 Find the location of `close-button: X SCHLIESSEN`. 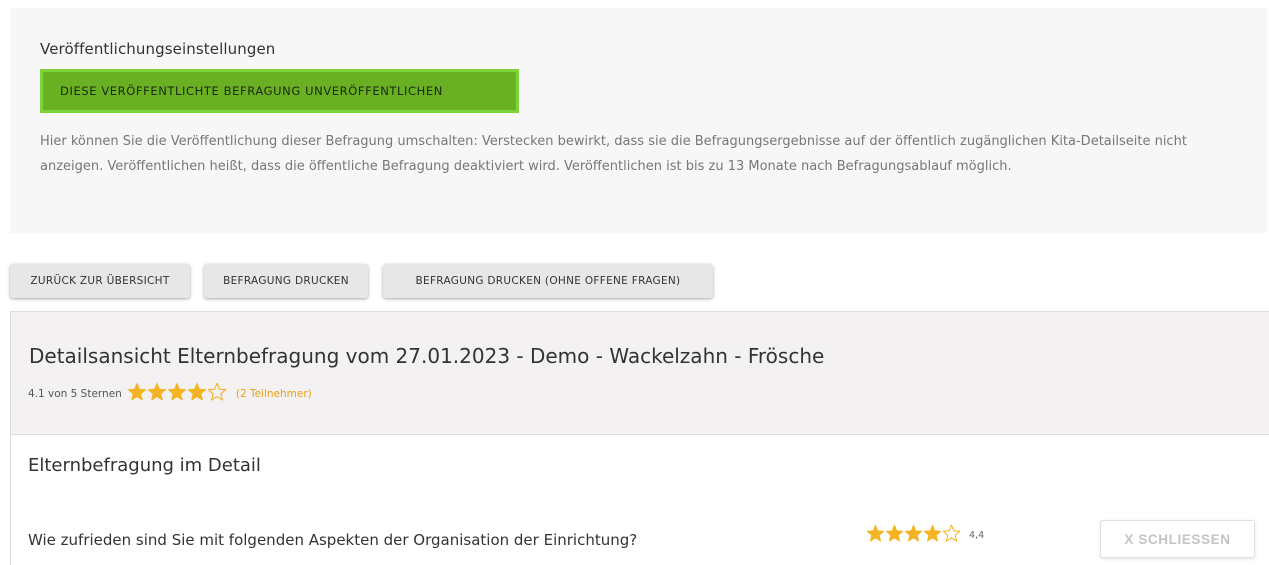

close-button: X SCHLIESSEN is located at coordinates (1177, 539).